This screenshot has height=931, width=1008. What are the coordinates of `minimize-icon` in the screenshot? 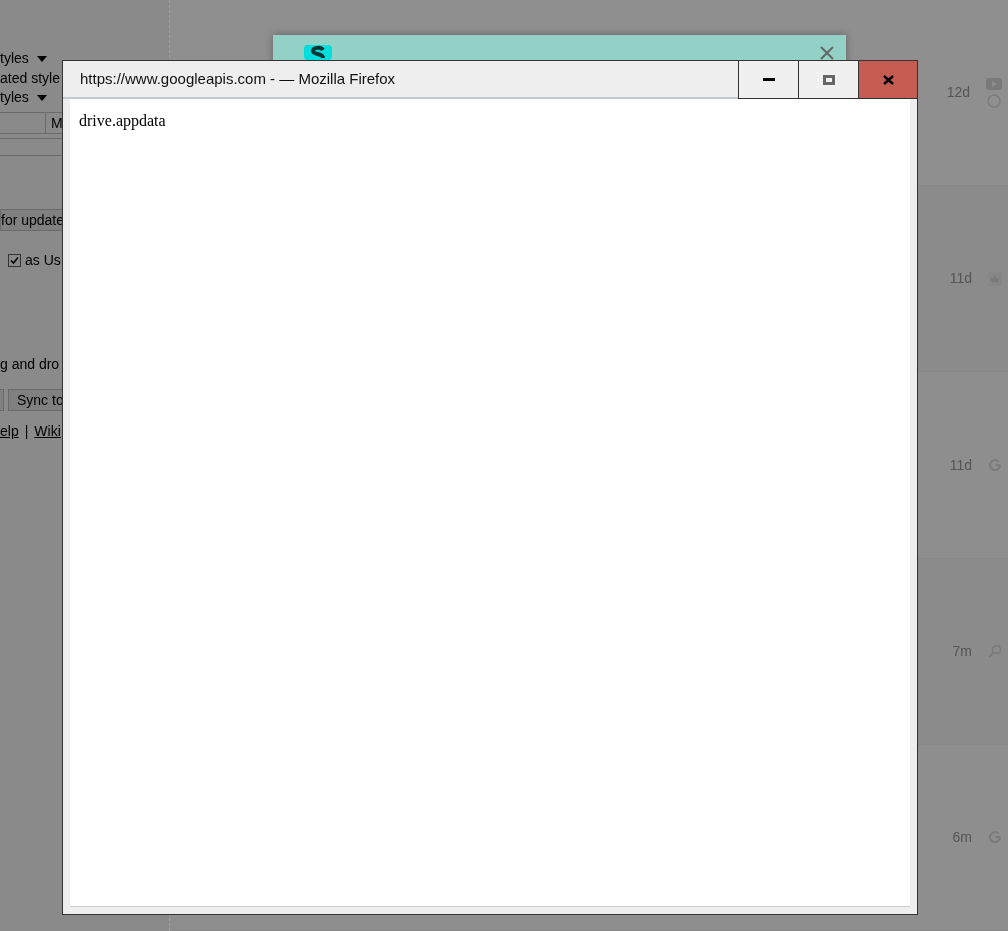 It's located at (768, 79).